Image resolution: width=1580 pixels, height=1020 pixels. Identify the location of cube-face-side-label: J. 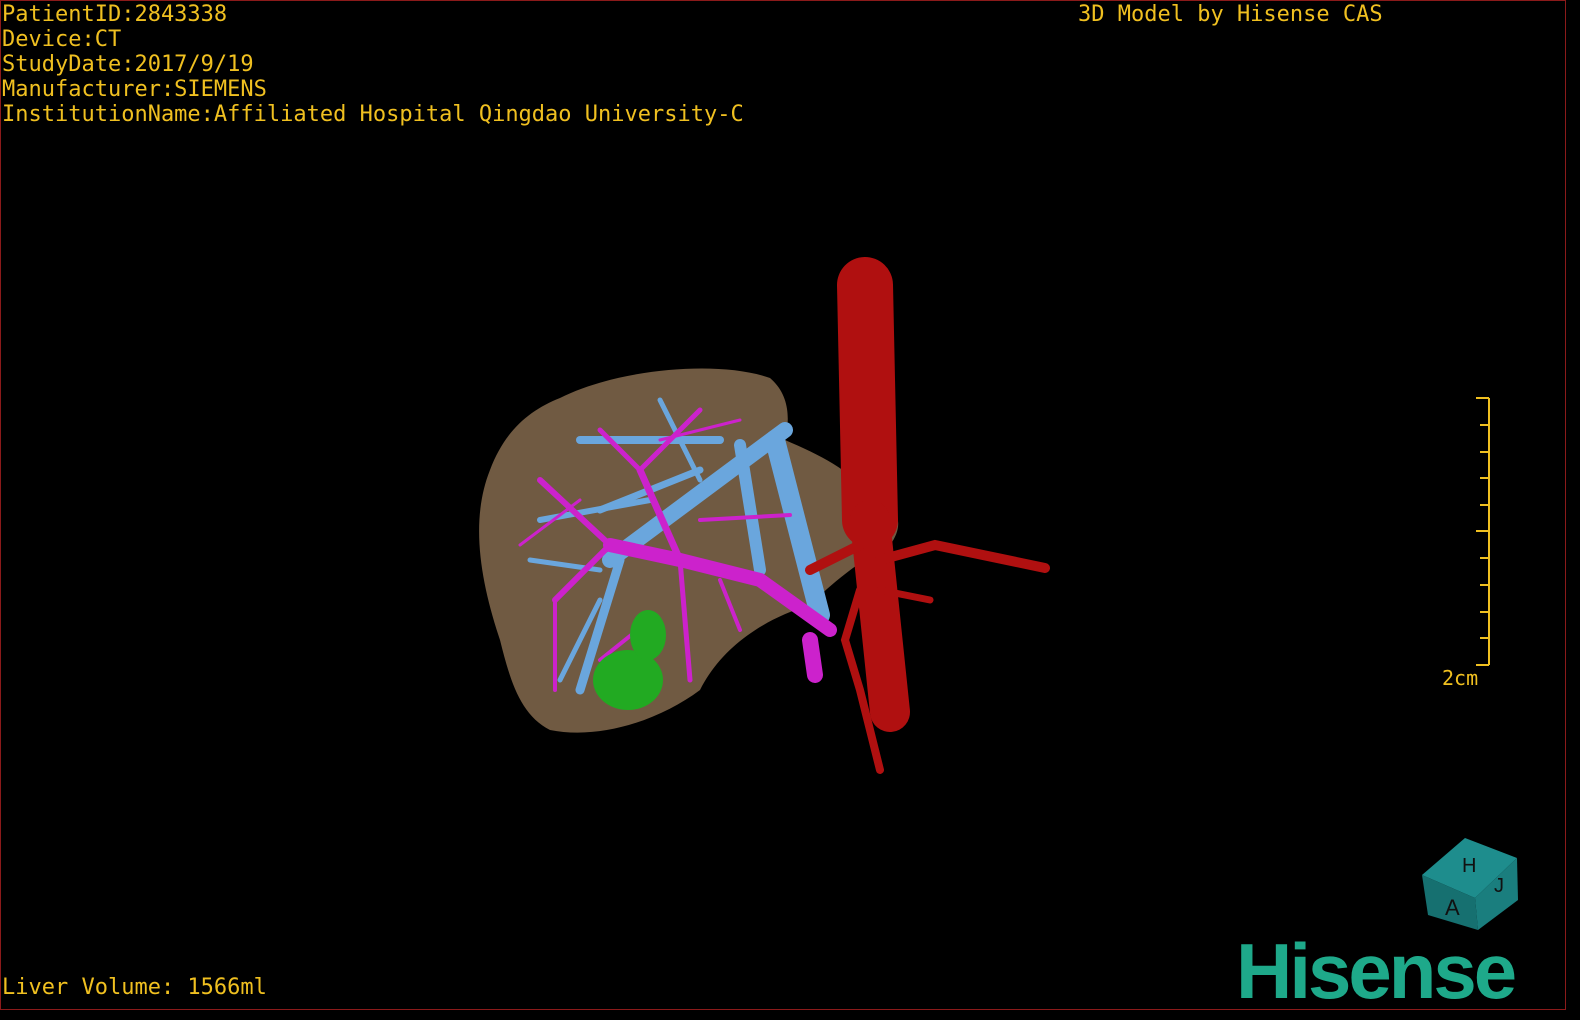
(1499, 886).